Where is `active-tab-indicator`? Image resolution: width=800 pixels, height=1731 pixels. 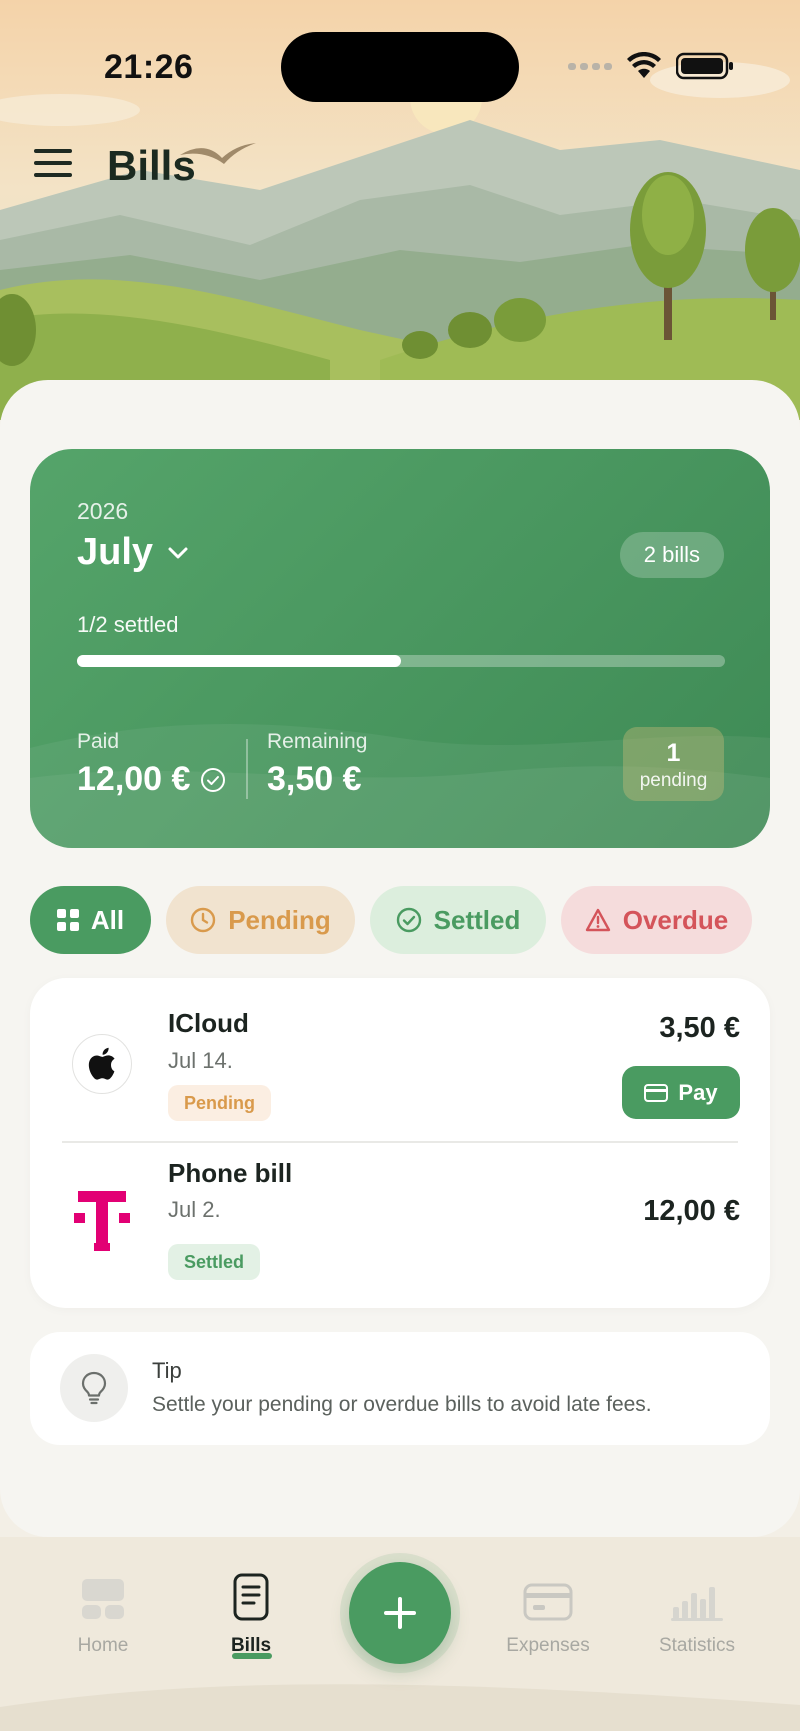
active-tab-indicator is located at coordinates (252, 1656).